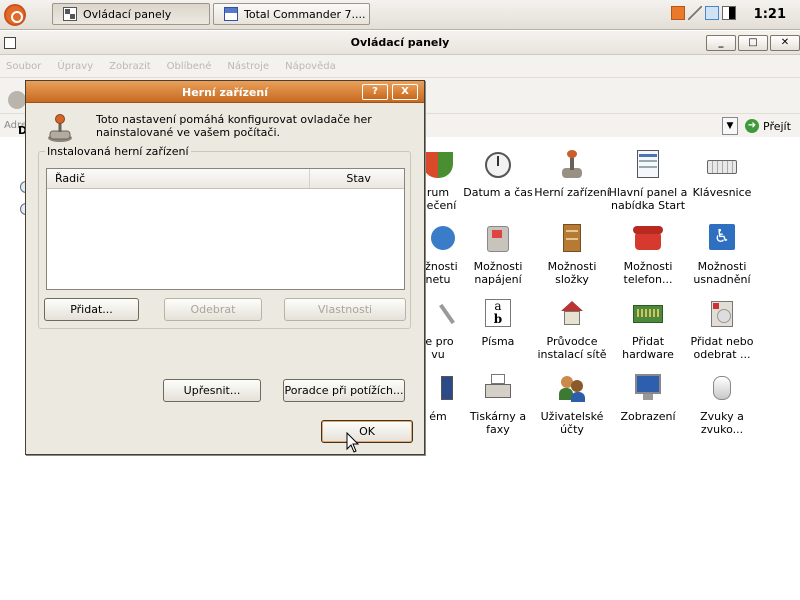 The width and height of the screenshot is (800, 600). What do you see at coordinates (730, 126) in the screenshot?
I see `address-dropdown-button: ▼` at bounding box center [730, 126].